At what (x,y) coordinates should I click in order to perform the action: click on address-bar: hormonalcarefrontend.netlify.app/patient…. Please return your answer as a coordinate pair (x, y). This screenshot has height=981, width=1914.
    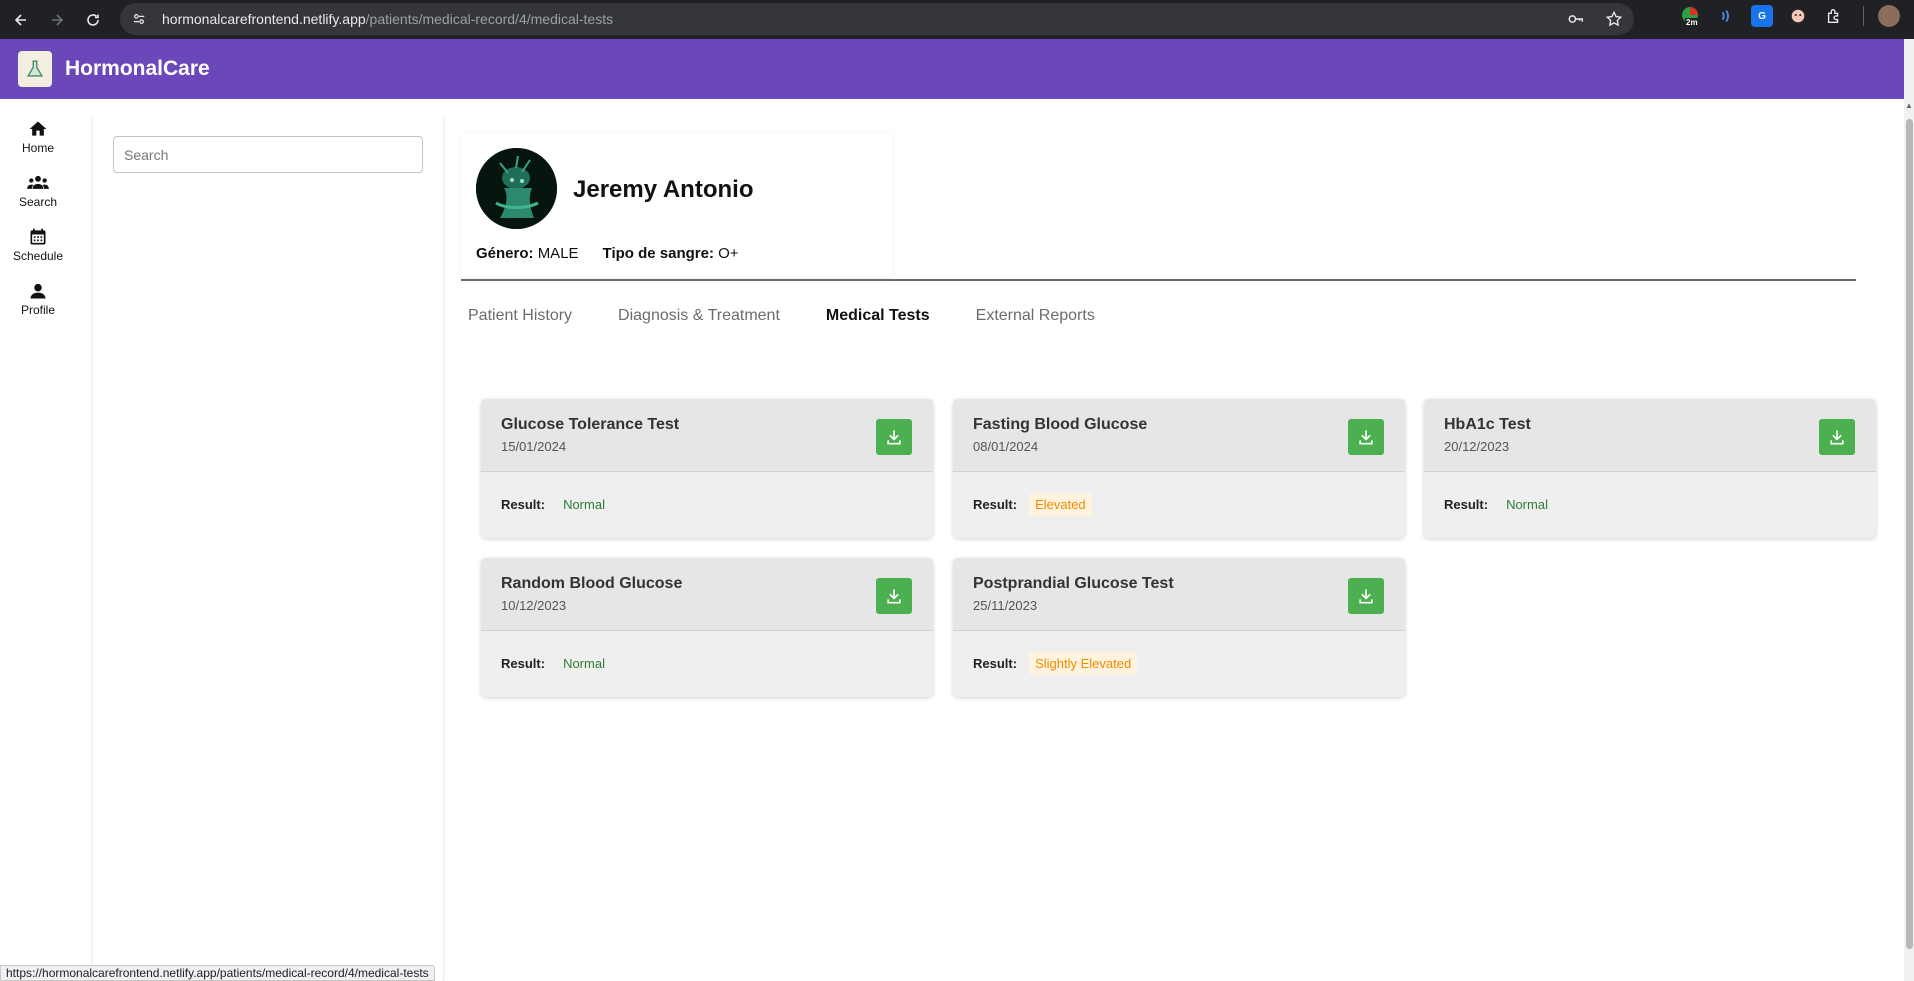
    Looking at the image, I should click on (877, 19).